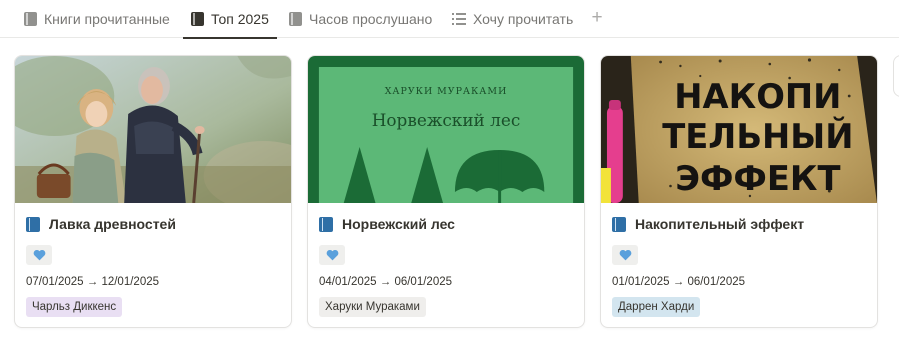 Image resolution: width=899 pixels, height=355 pixels. What do you see at coordinates (597, 17) in the screenshot?
I see `plus-icon: +` at bounding box center [597, 17].